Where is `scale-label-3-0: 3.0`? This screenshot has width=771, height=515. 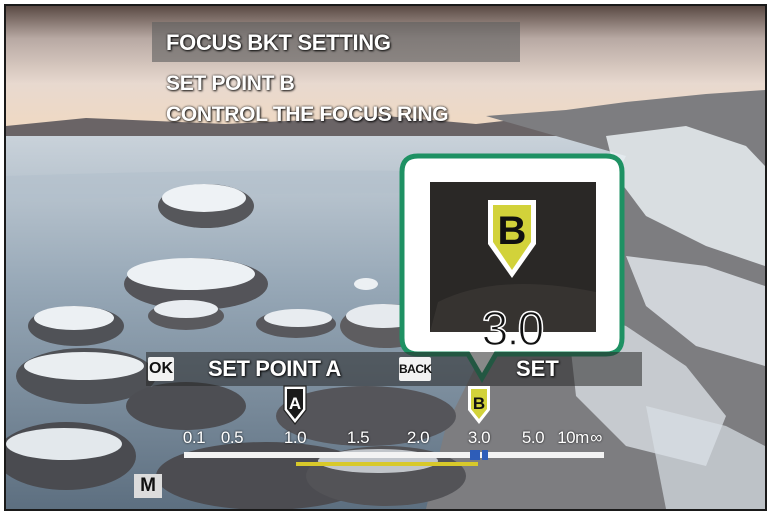
scale-label-3-0: 3.0 is located at coordinates (479, 437).